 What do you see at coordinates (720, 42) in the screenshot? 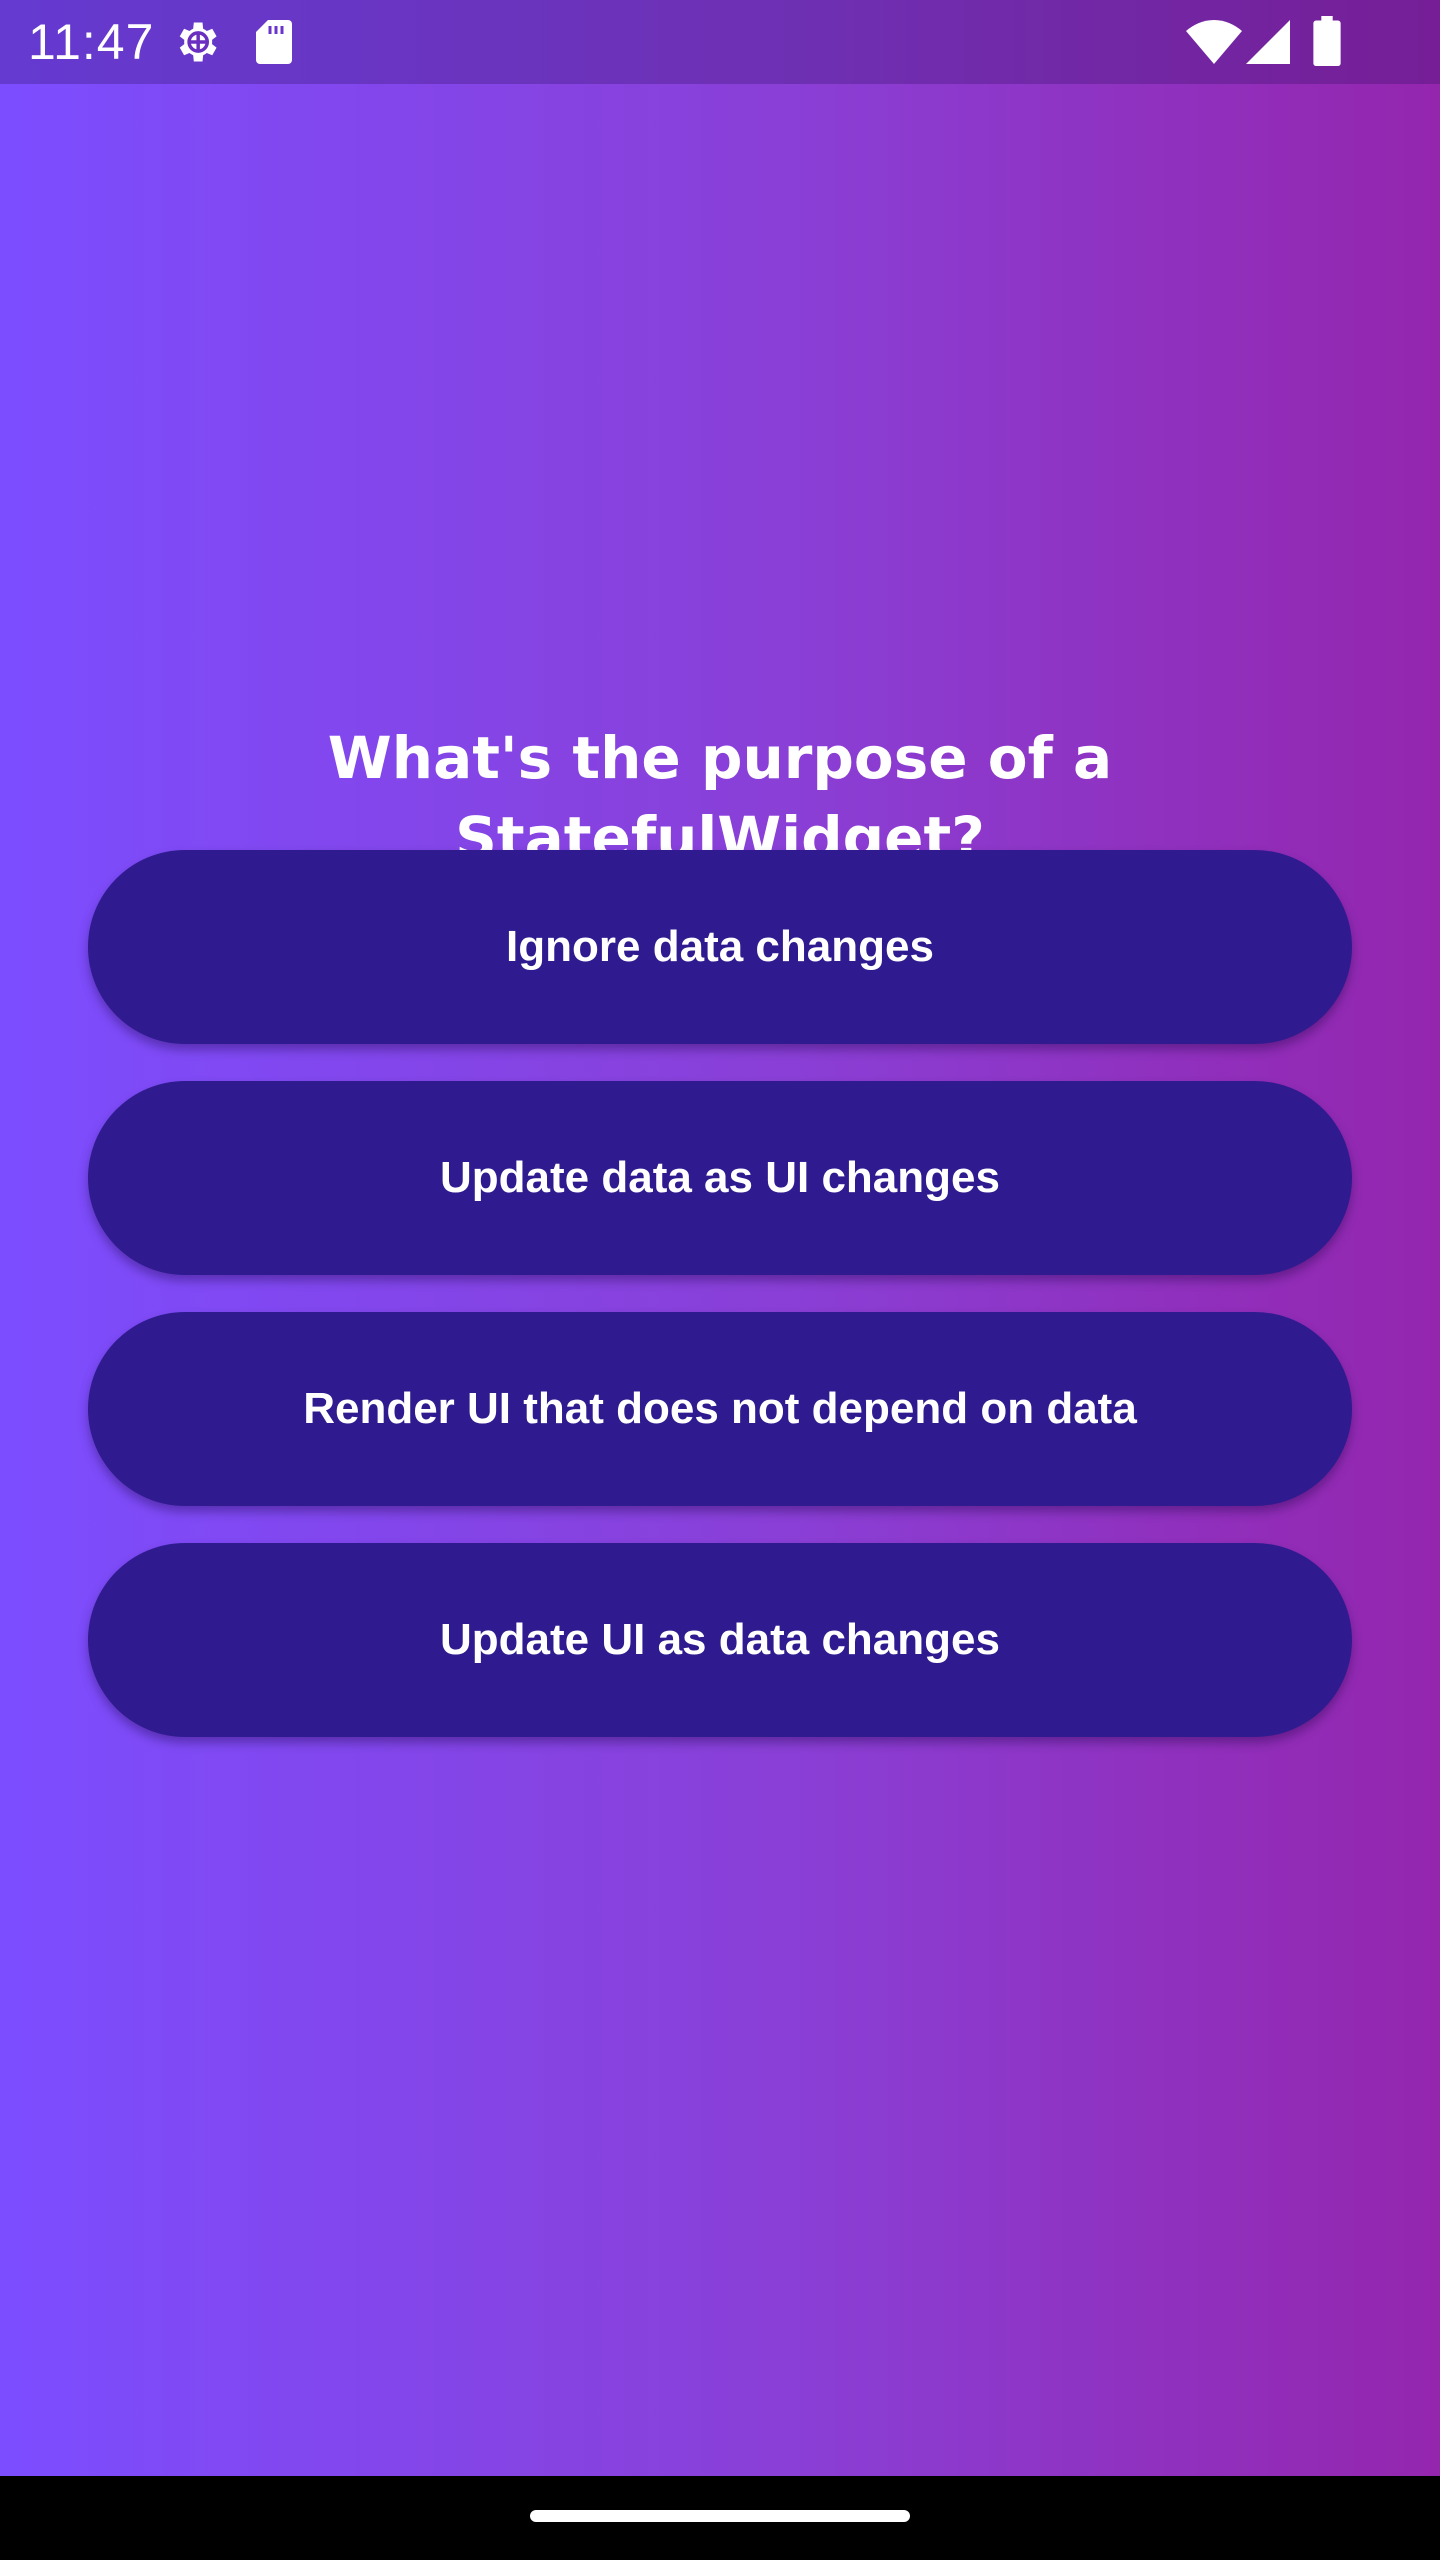
I see `status-bar: 11:47` at bounding box center [720, 42].